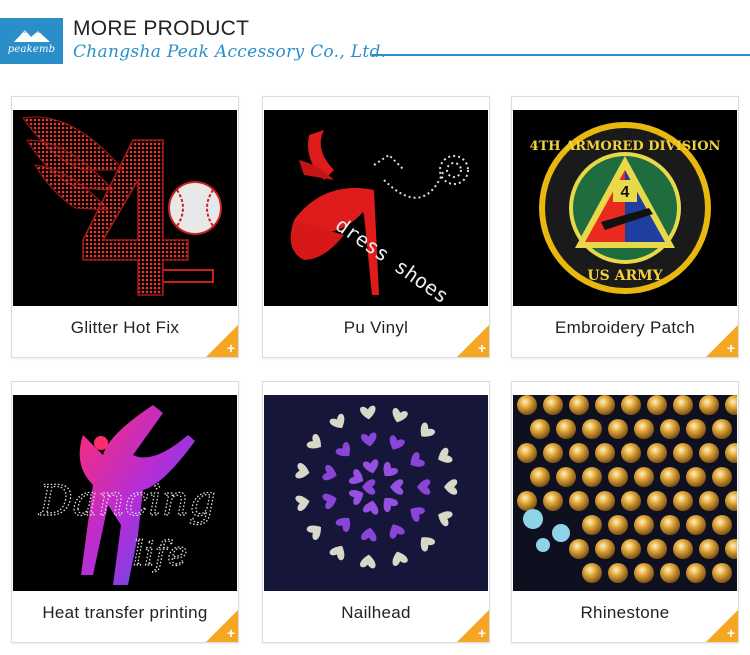  Describe the element at coordinates (376, 208) in the screenshot. I see `product-image: dress shoes` at that location.